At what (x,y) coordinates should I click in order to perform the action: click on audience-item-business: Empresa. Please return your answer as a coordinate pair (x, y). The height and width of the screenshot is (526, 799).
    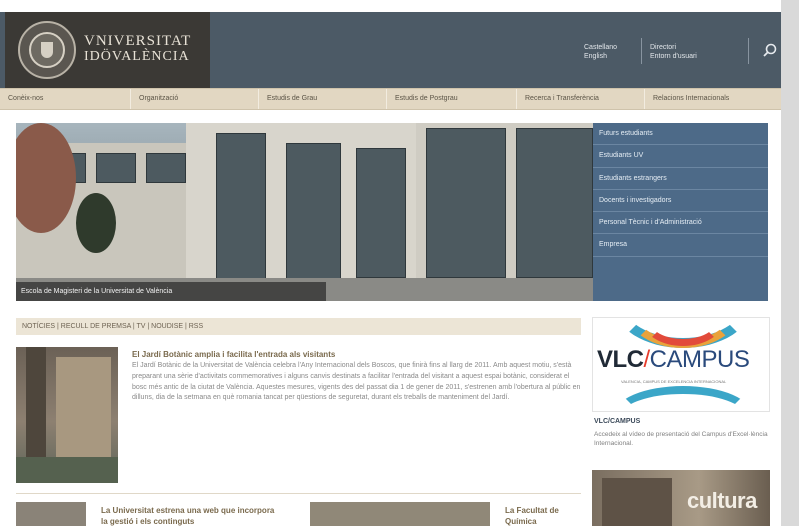
    Looking at the image, I should click on (680, 245).